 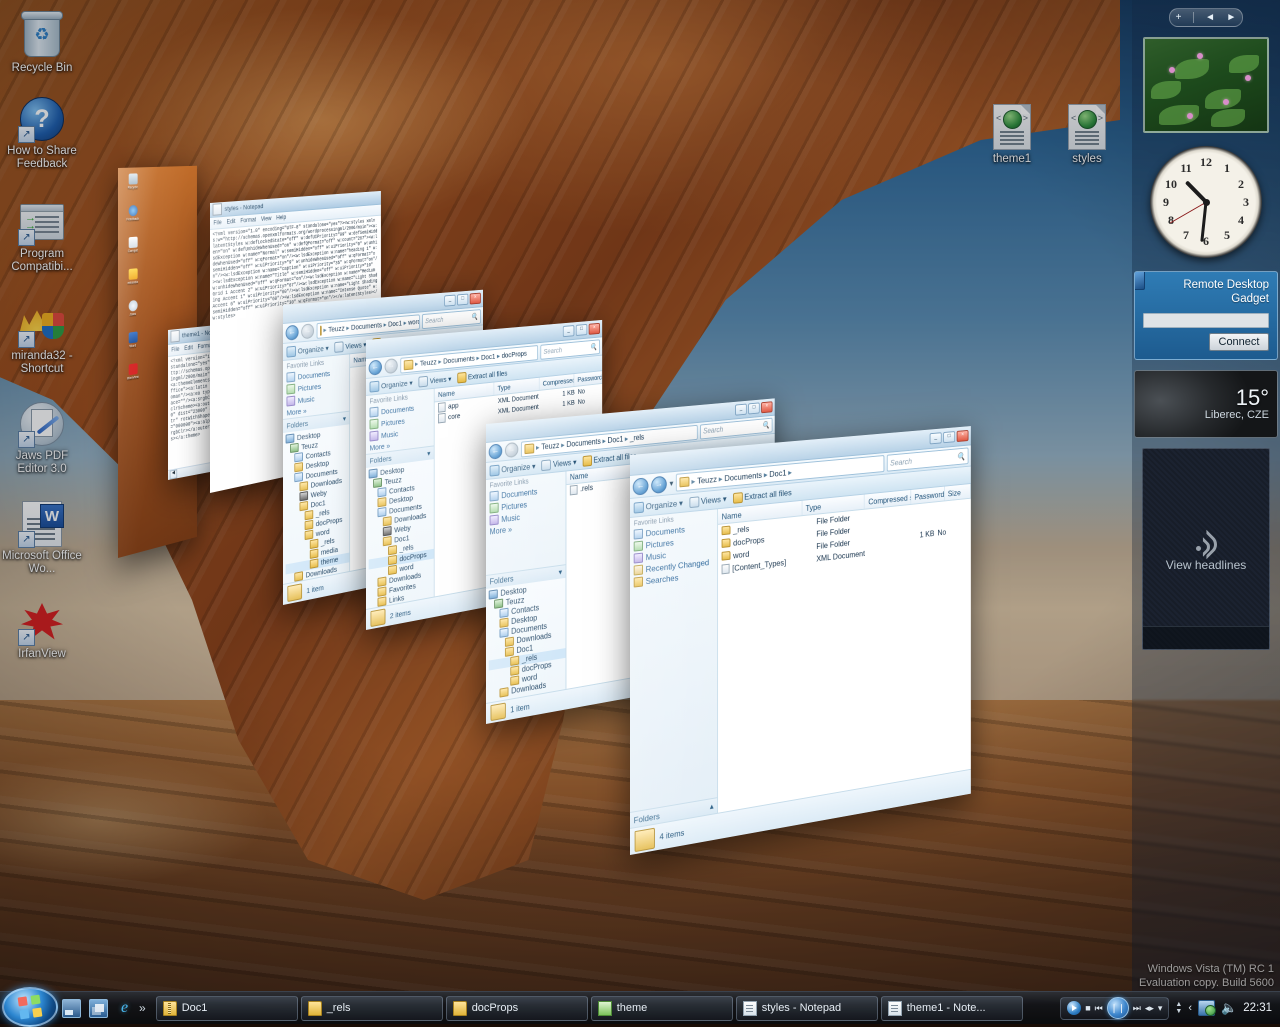 I want to click on taskbar-button-styles-notepad: styles - Notepad, so click(x=806, y=1008).